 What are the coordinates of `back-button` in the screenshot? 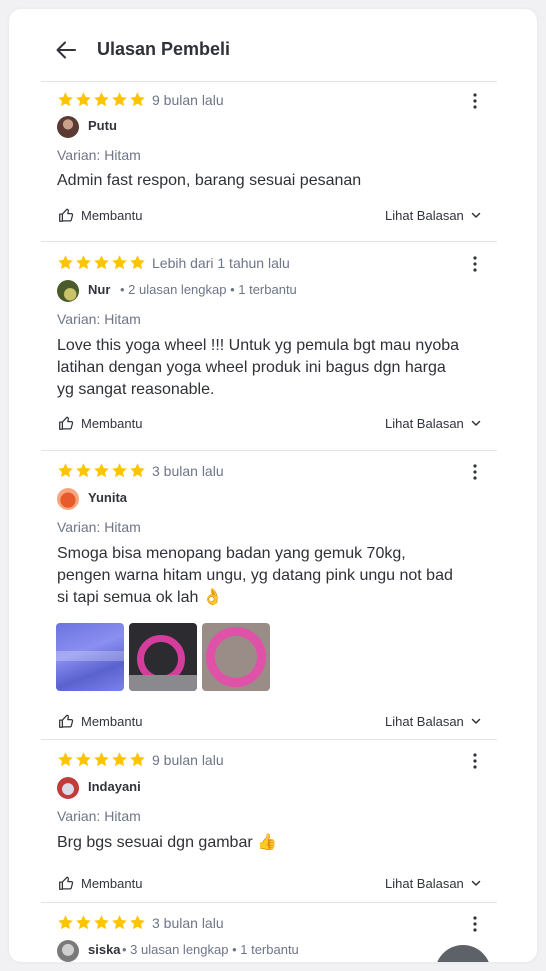 It's located at (66, 50).